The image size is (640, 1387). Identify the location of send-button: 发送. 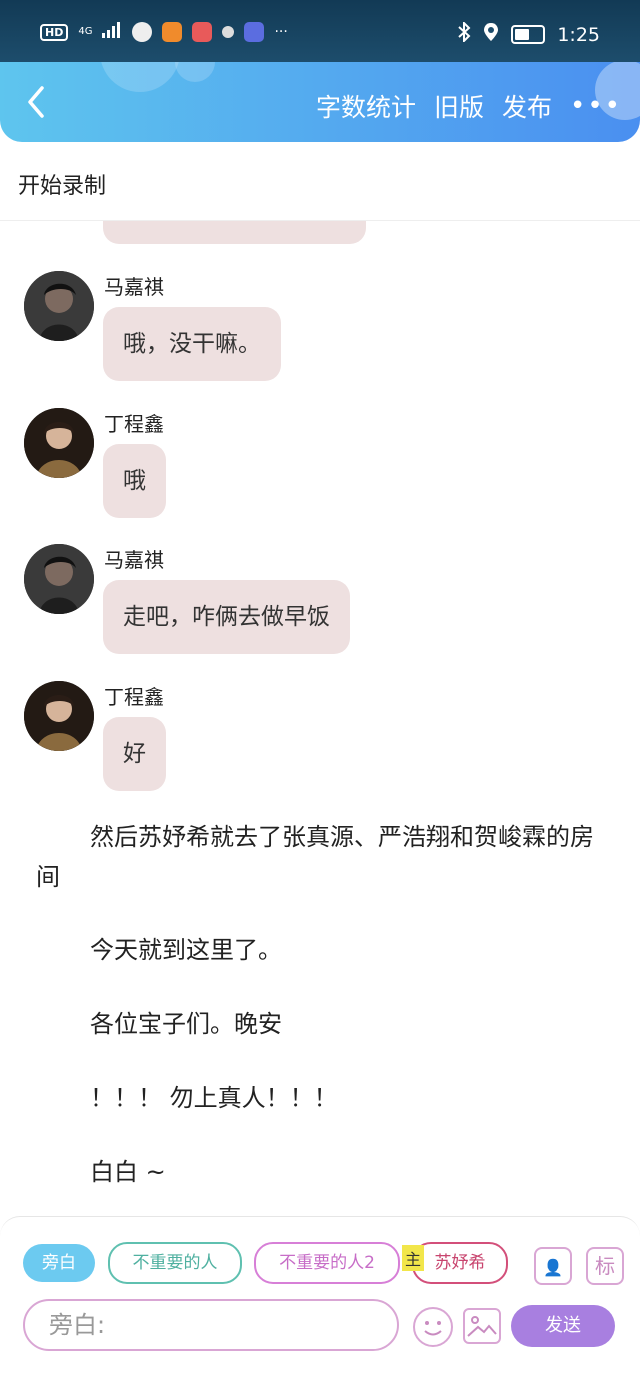
(563, 1326).